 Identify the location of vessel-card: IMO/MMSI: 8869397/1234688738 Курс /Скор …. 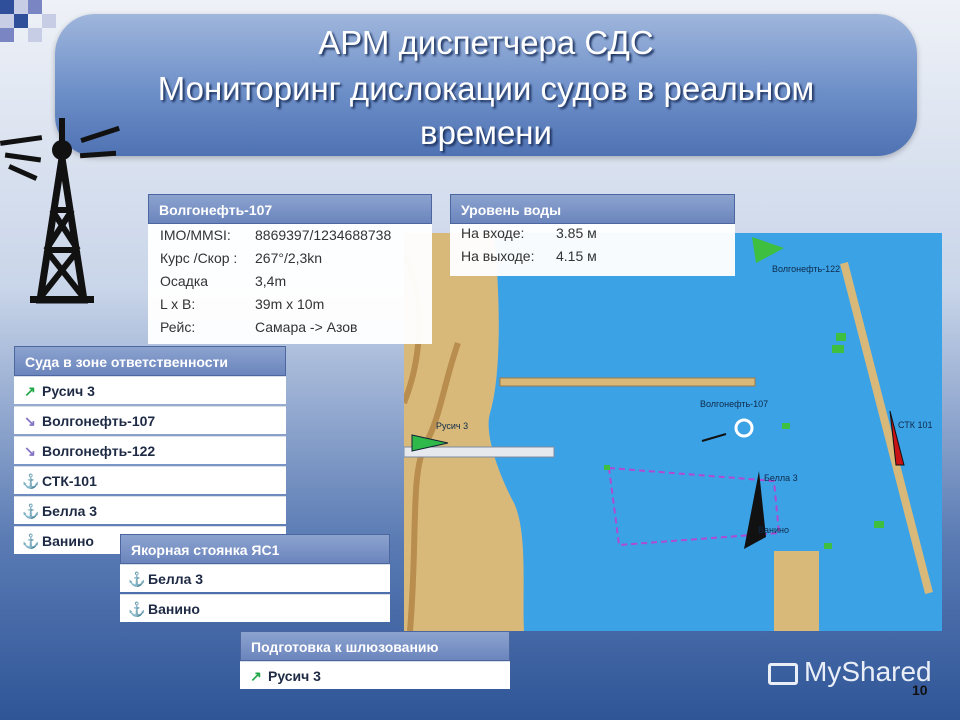
(290, 284).